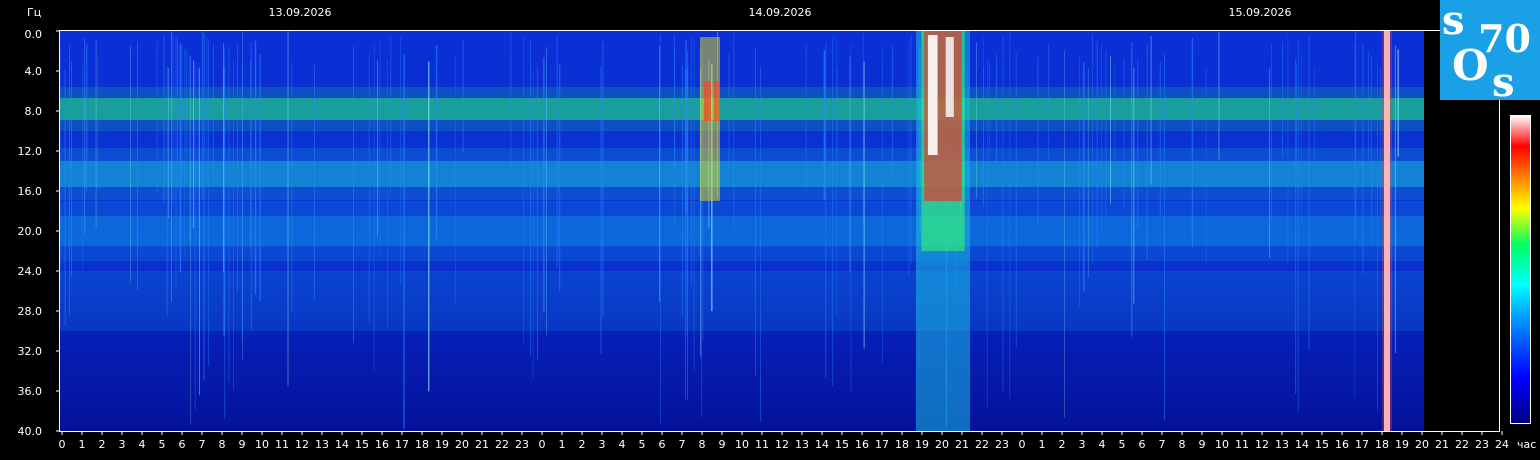 This screenshot has width=1540, height=460. I want to click on y-tick-label: 20.0, so click(30, 231).